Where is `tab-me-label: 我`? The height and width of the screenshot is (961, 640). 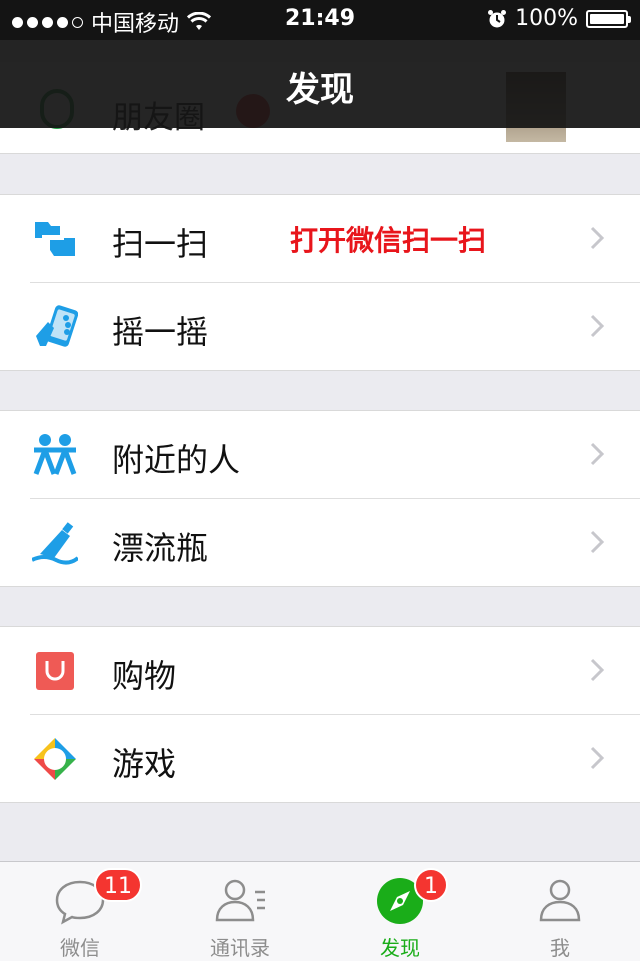 tab-me-label: 我 is located at coordinates (560, 948).